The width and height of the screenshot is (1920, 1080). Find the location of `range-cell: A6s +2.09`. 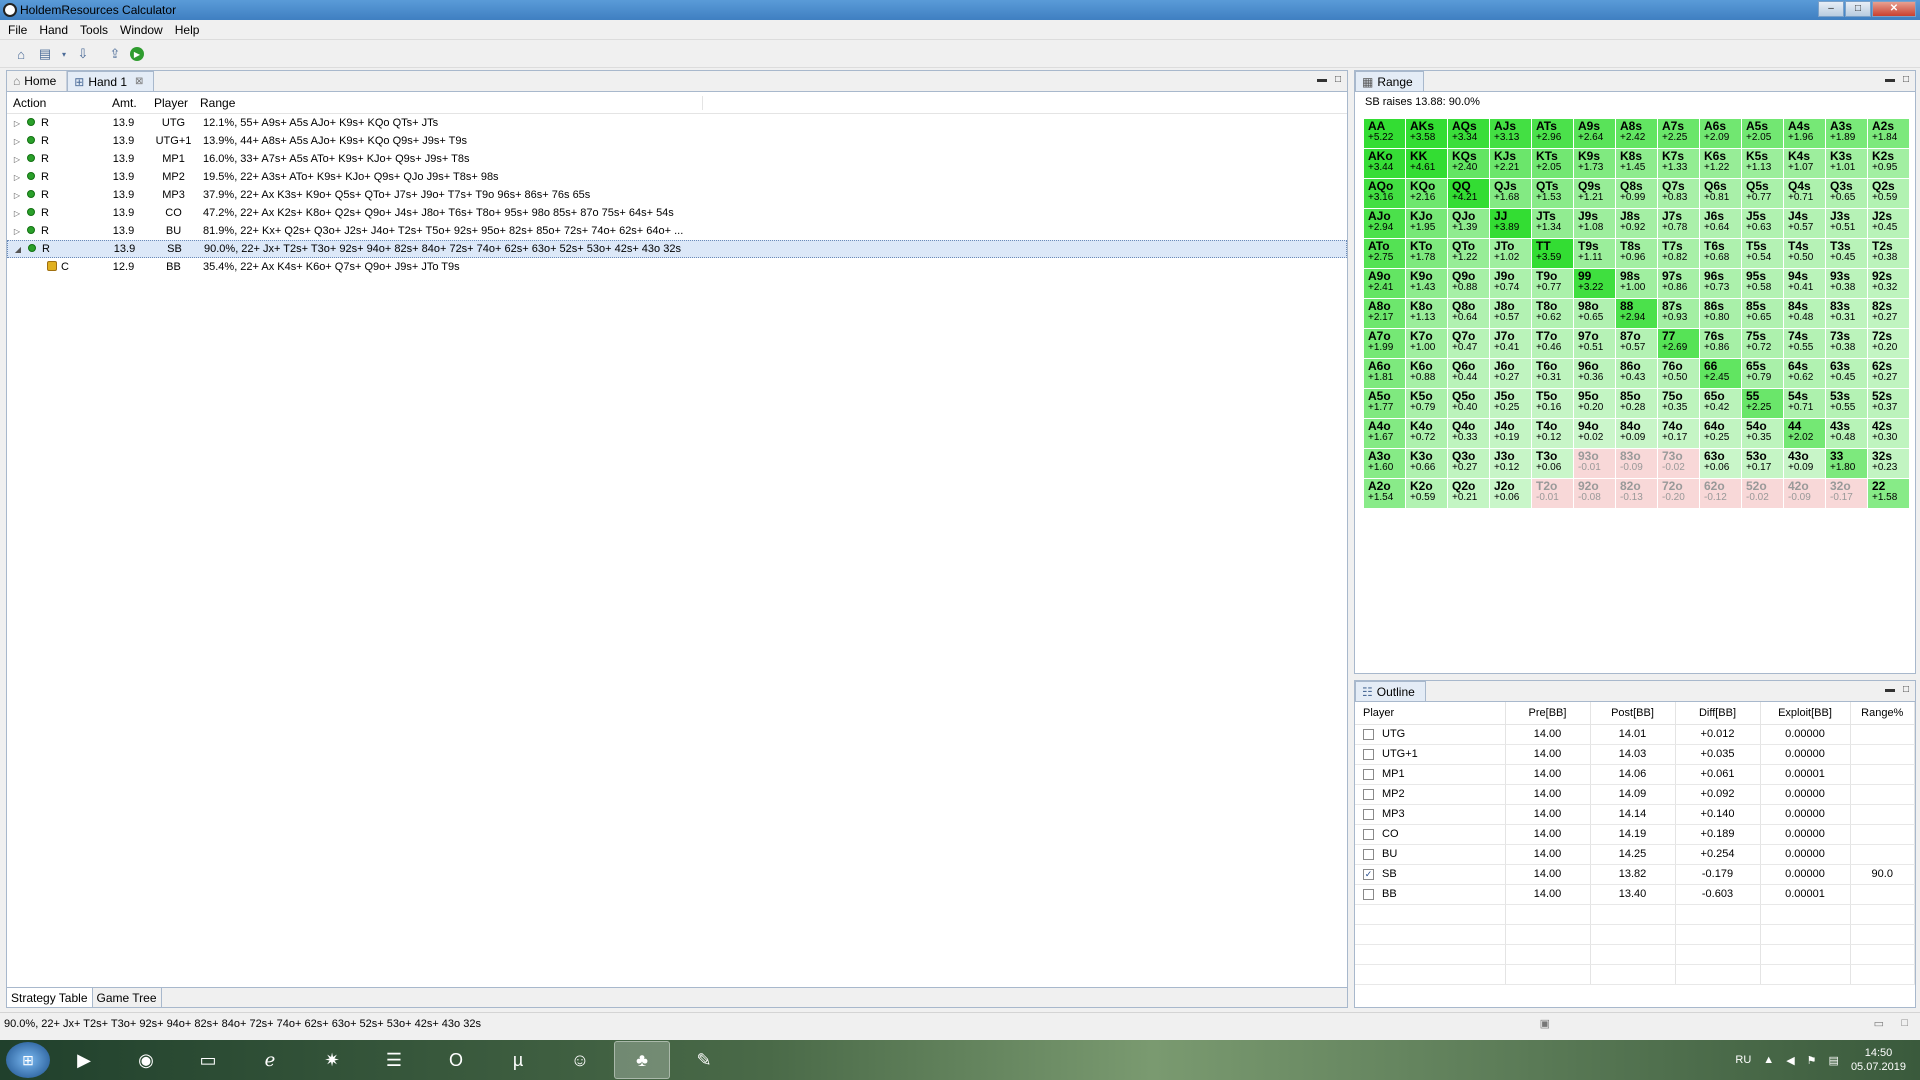

range-cell: A6s +2.09 is located at coordinates (1721, 134).